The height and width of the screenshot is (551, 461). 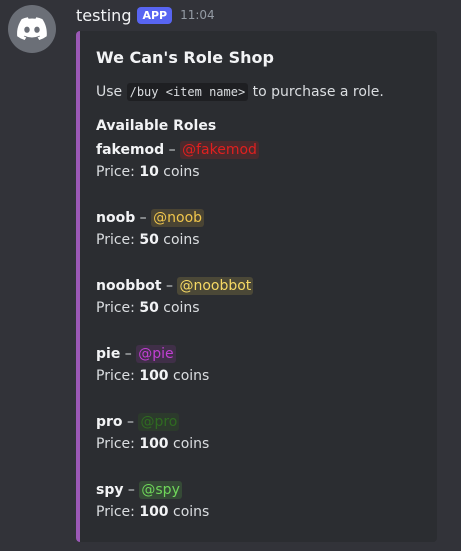 What do you see at coordinates (109, 422) in the screenshot?
I see `role-name: pro` at bounding box center [109, 422].